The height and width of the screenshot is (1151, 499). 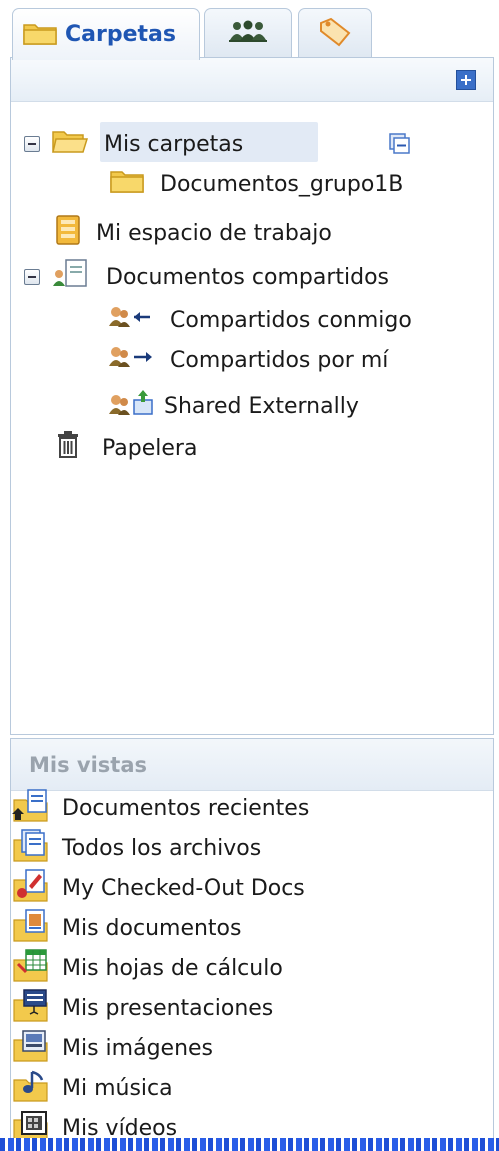 What do you see at coordinates (70, 144) in the screenshot?
I see `open-folder-icon` at bounding box center [70, 144].